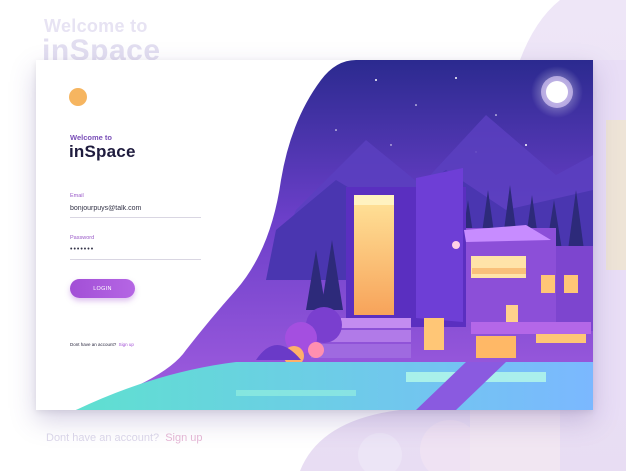 Image resolution: width=626 pixels, height=471 pixels. What do you see at coordinates (134, 249) in the screenshot?
I see `password-field` at bounding box center [134, 249].